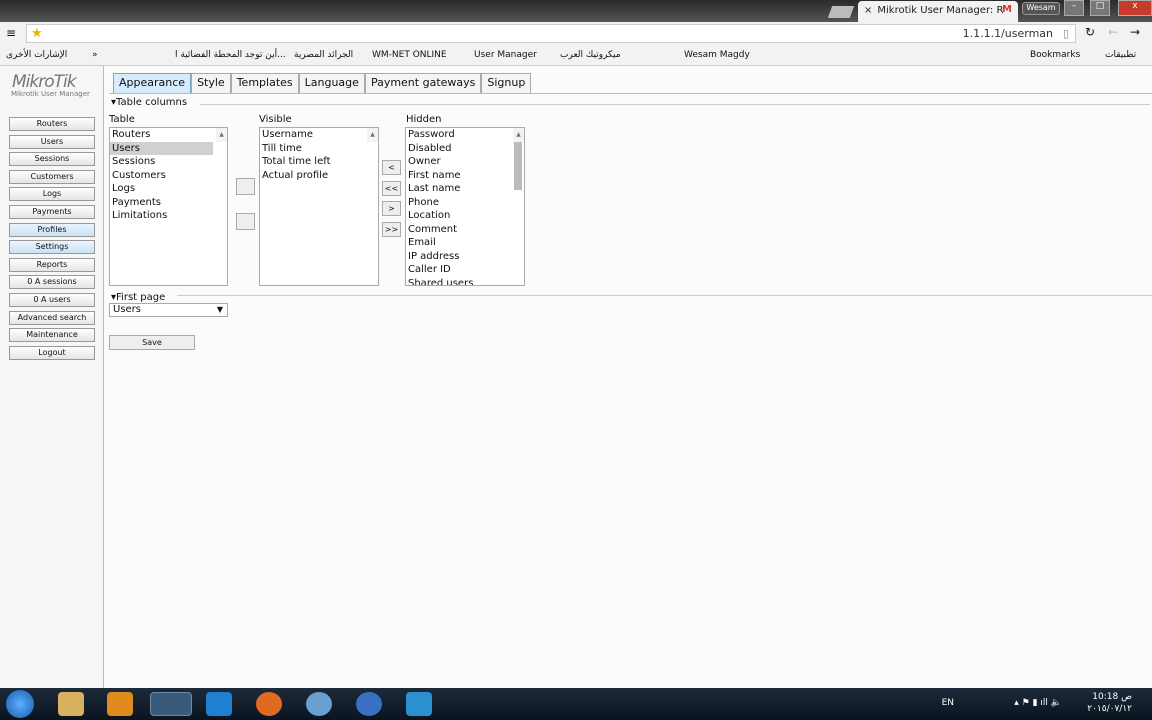 The width and height of the screenshot is (1152, 720). Describe the element at coordinates (423, 83) in the screenshot. I see `tab-payment-gateways: Payment gateways` at that location.